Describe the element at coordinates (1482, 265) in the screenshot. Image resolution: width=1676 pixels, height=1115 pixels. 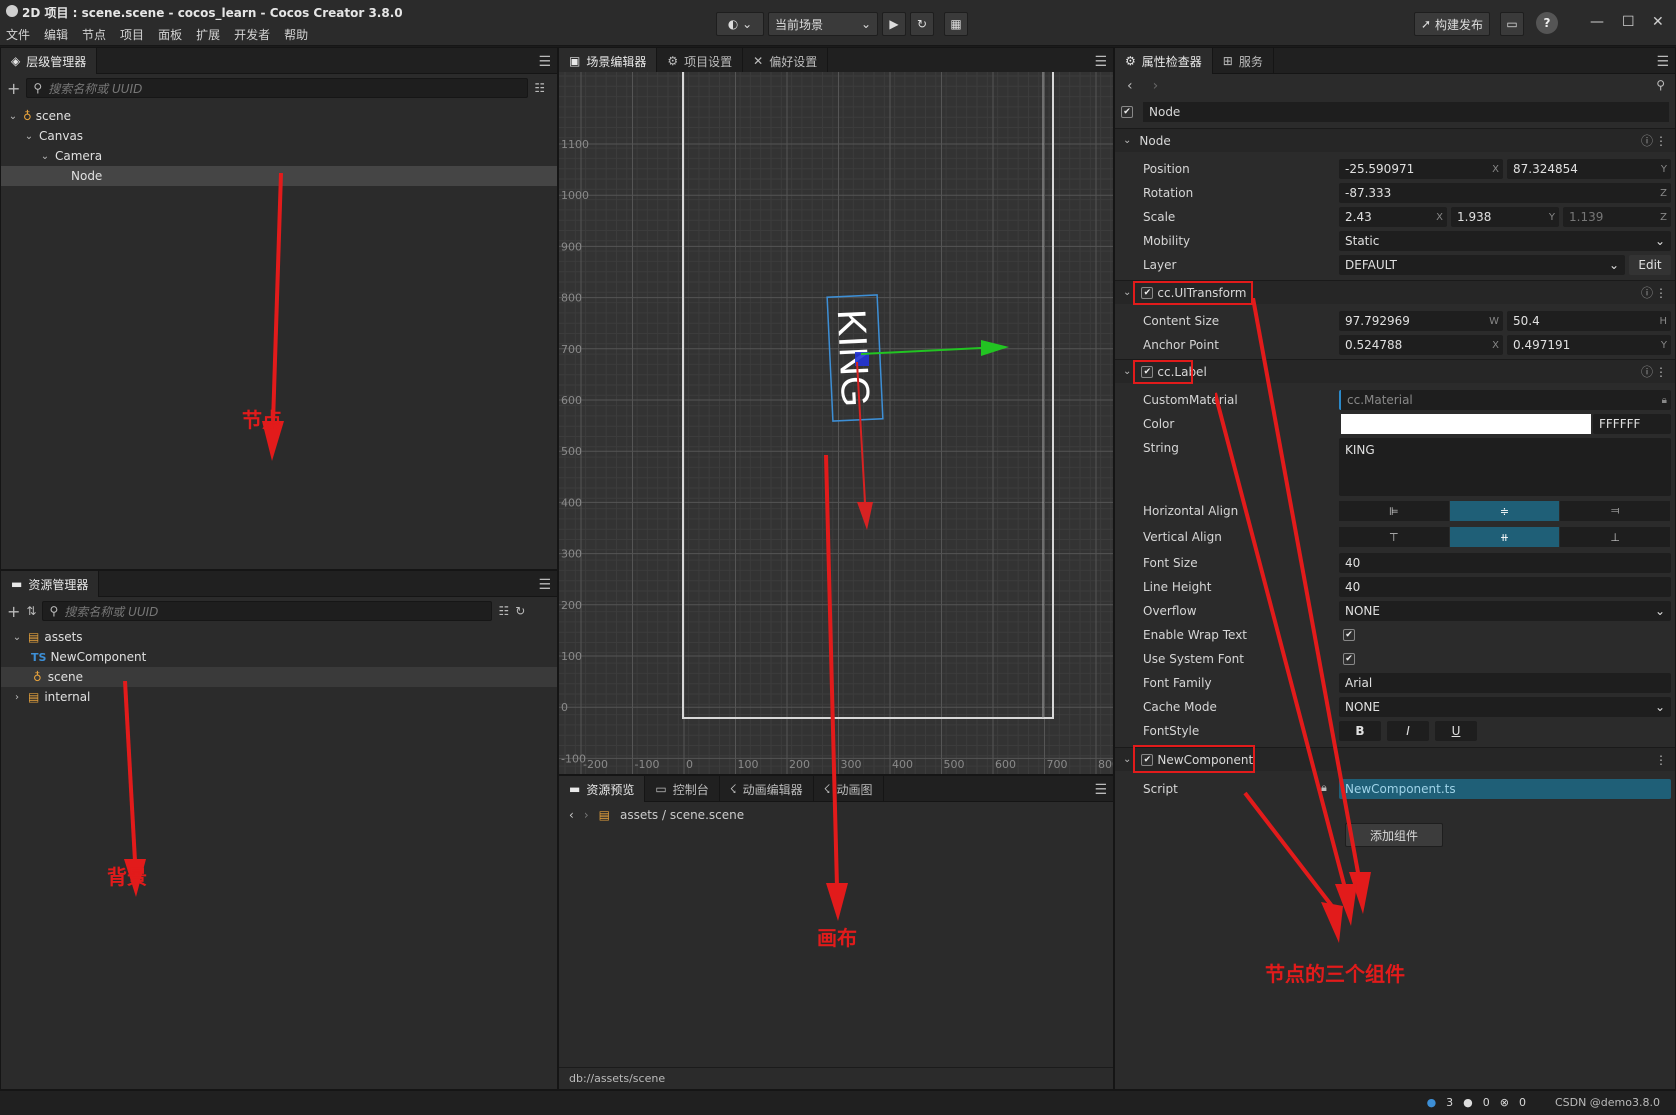
I see `layer-select: DEFAULT ⌄` at that location.